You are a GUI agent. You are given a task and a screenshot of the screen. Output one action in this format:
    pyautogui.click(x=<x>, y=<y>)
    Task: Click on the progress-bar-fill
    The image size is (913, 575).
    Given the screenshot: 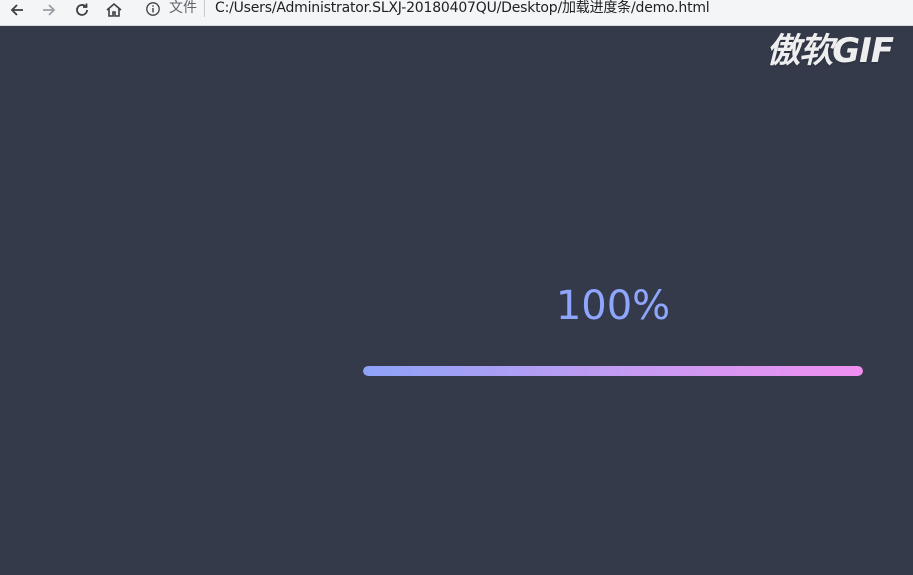 What is the action you would take?
    pyautogui.click(x=613, y=371)
    